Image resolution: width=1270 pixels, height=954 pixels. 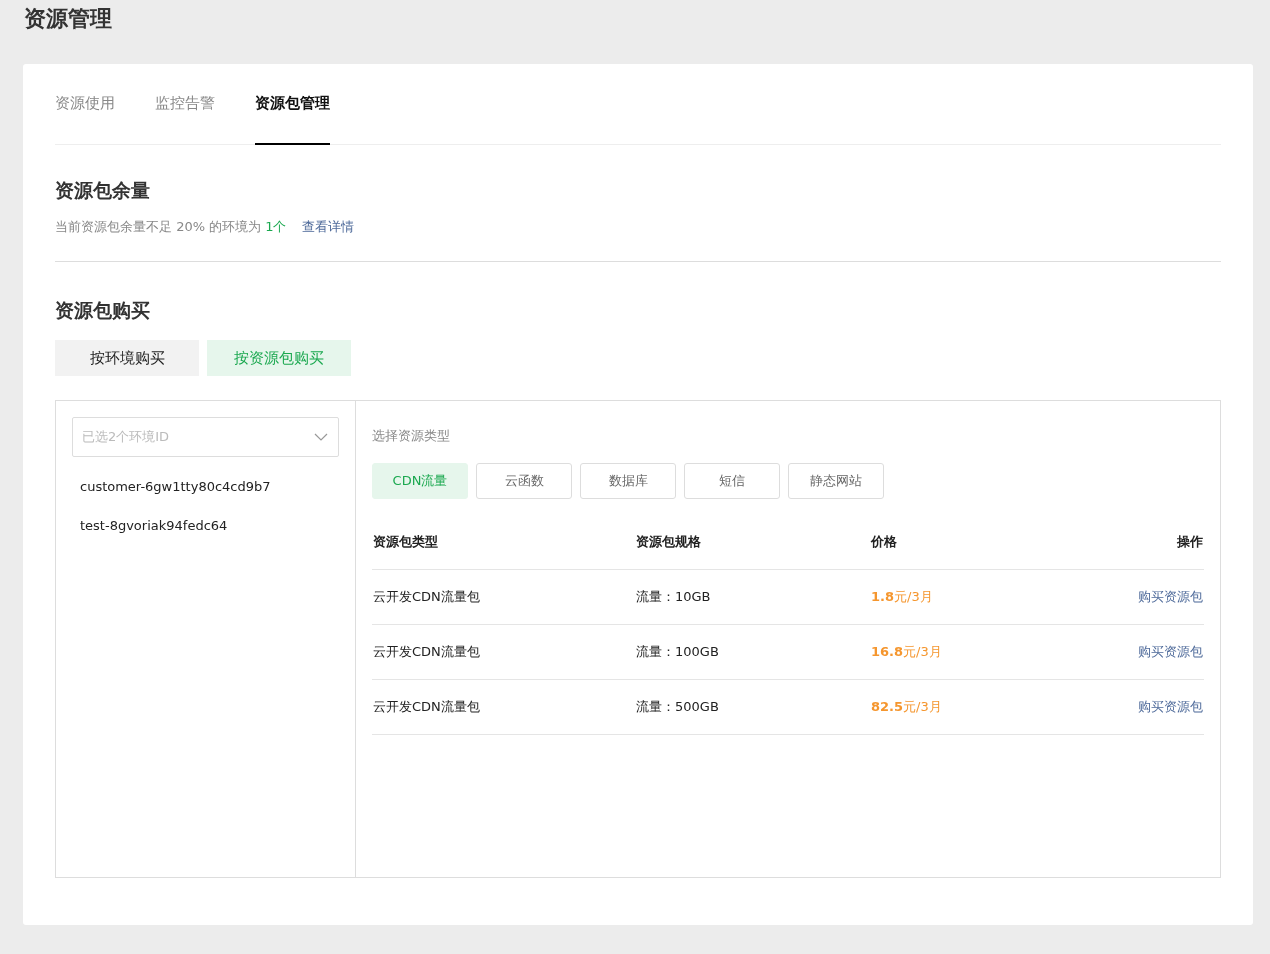 I want to click on section-title: 资源包余量, so click(x=103, y=190).